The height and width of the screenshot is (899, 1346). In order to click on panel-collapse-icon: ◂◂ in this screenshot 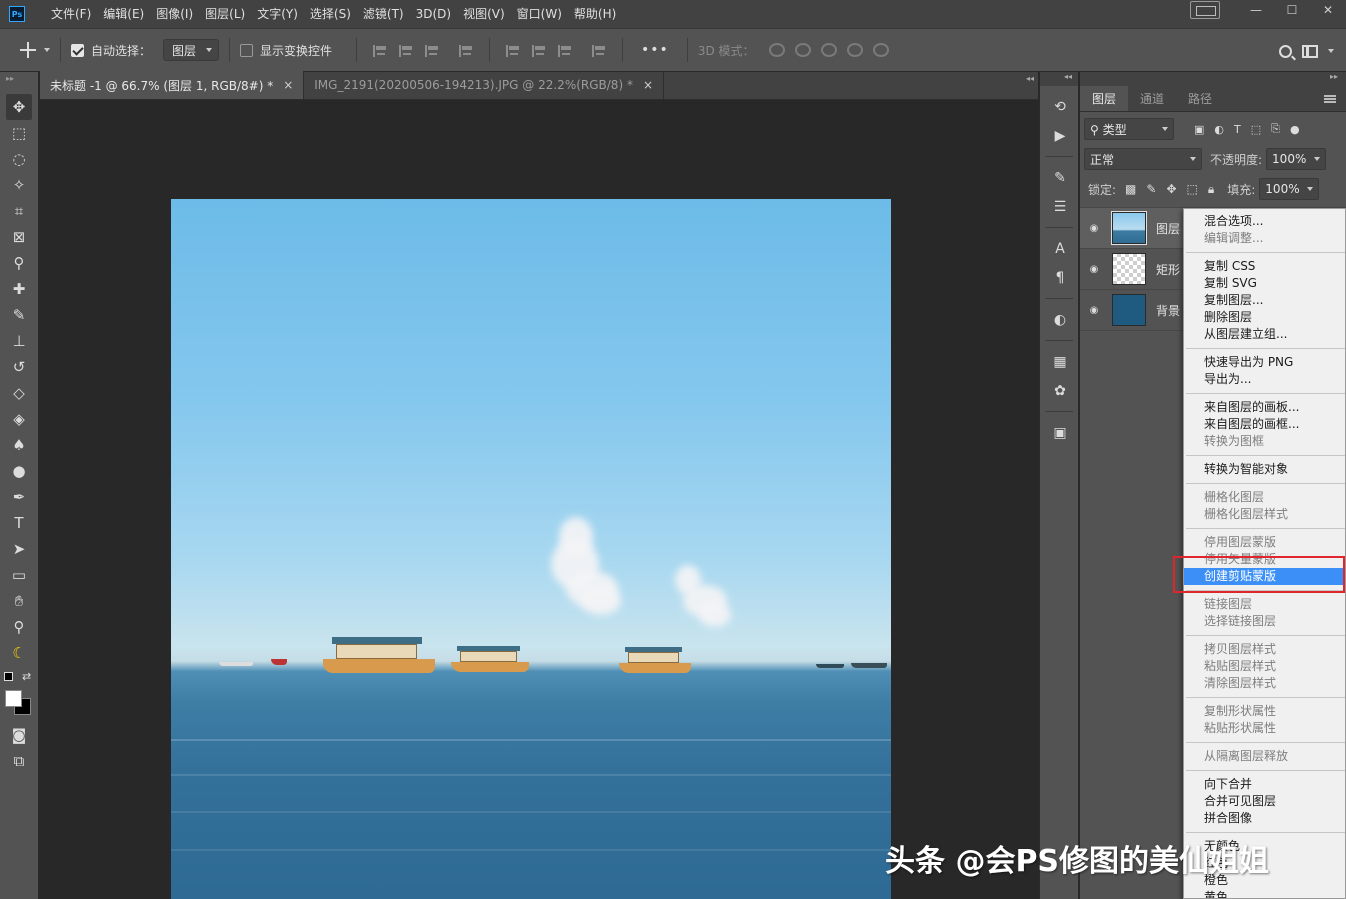, I will do `click(1030, 78)`.